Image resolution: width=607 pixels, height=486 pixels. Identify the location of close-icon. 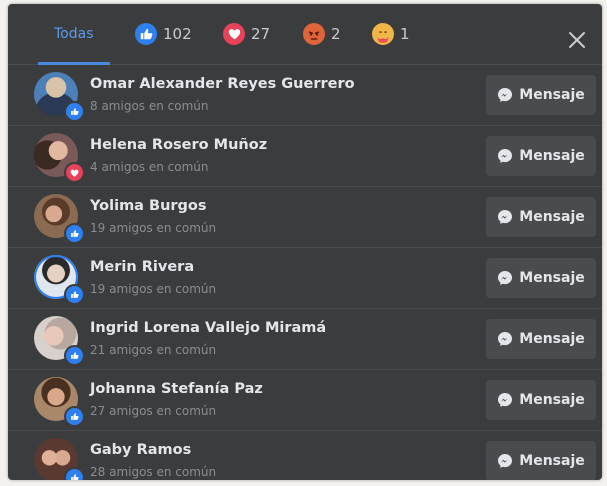
(577, 40).